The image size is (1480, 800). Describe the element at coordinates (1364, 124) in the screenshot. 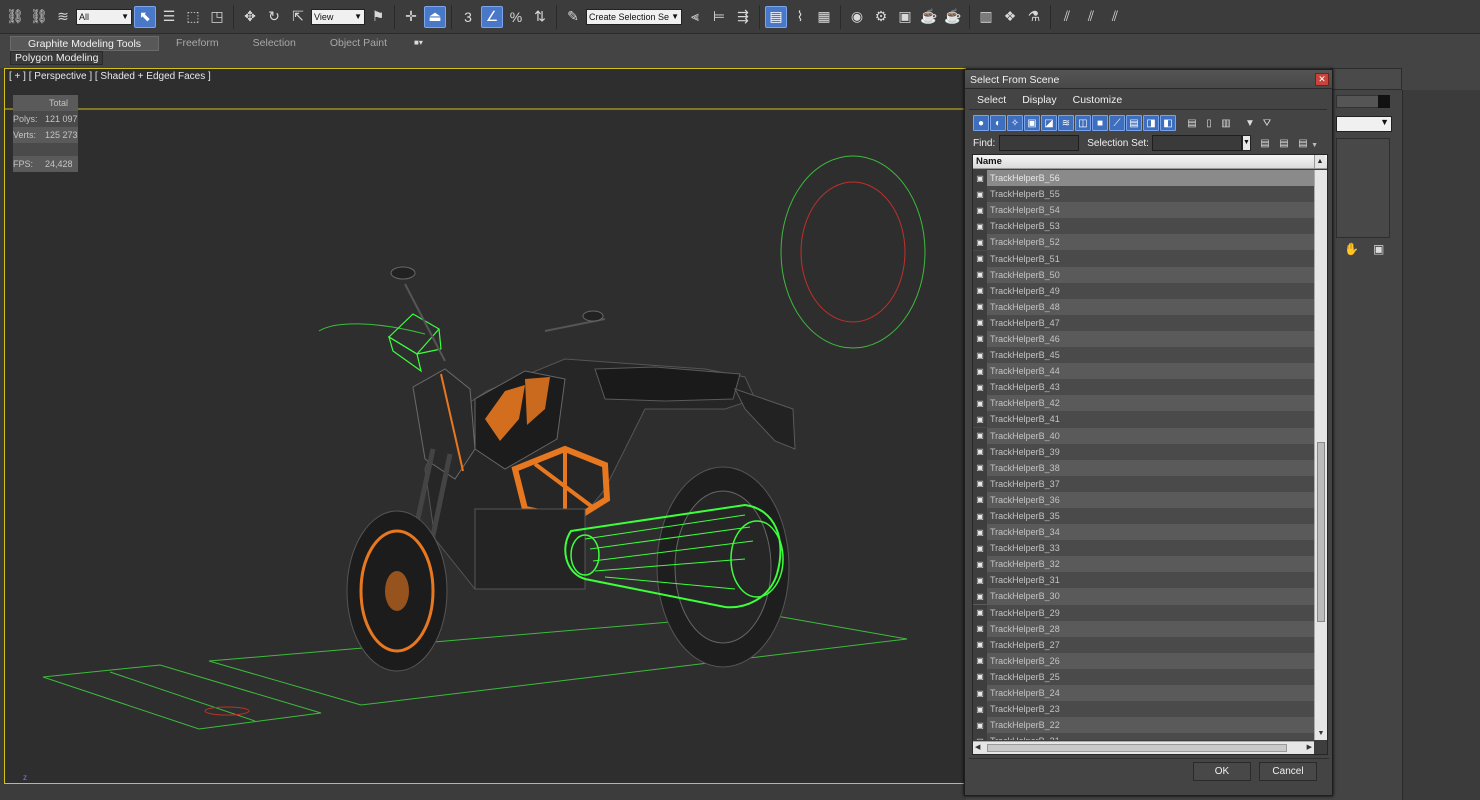

I see `modifier-list-dropdown: ▼` at that location.